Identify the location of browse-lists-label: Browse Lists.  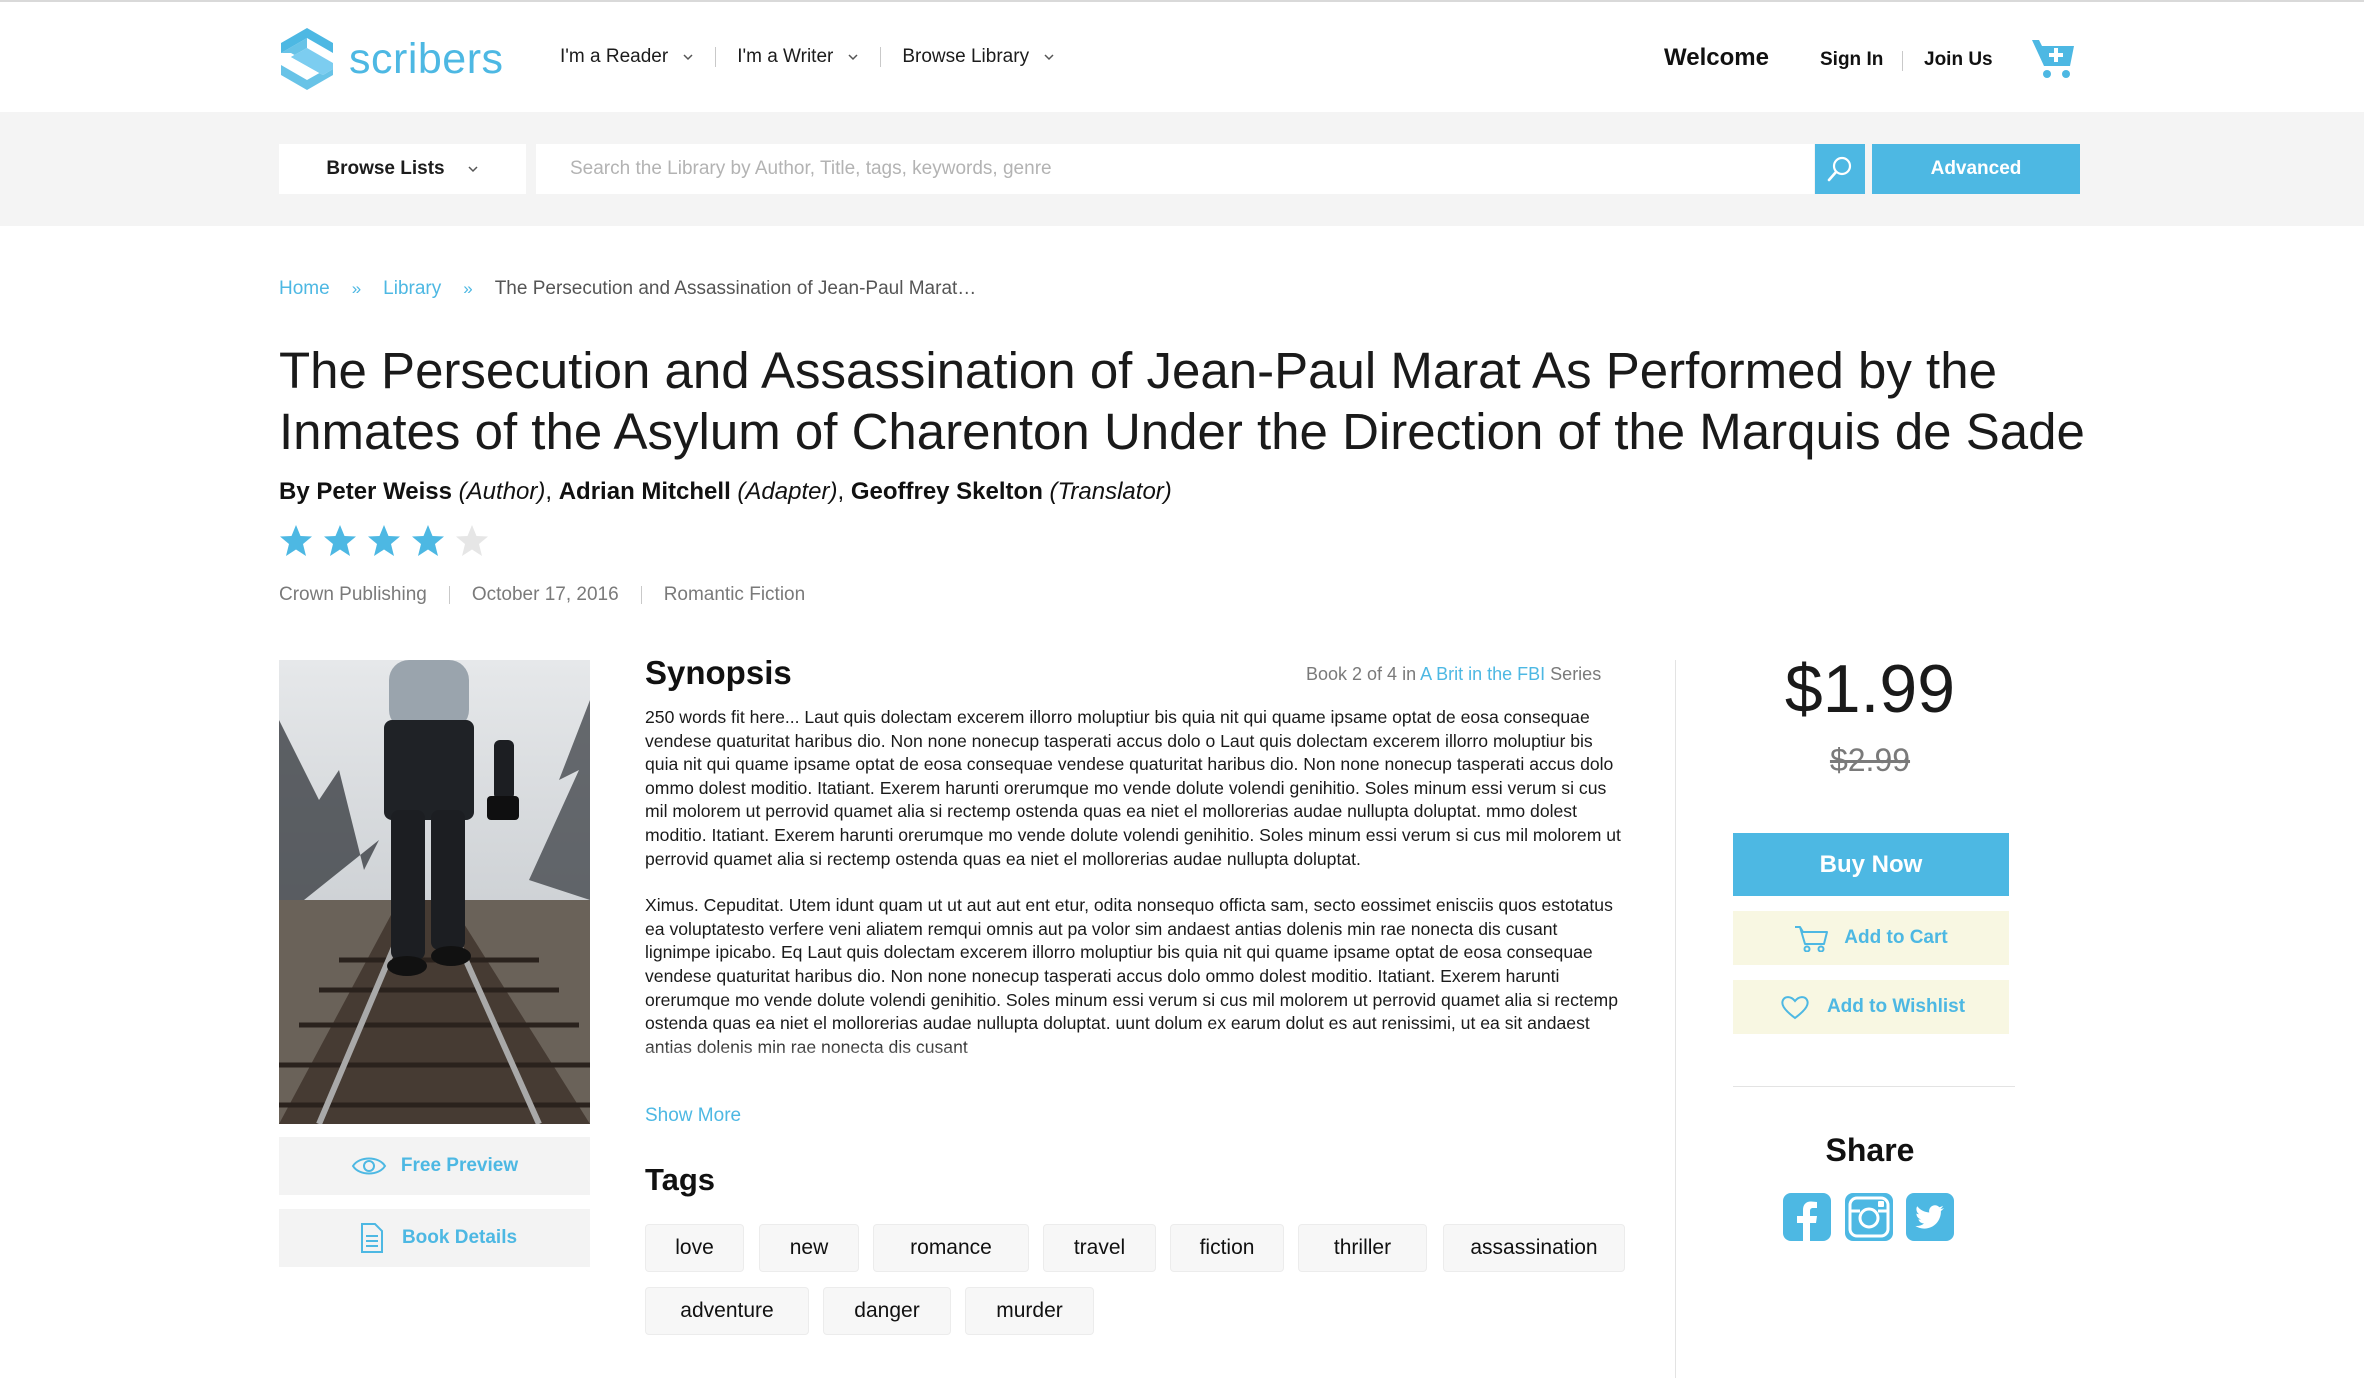
(385, 168).